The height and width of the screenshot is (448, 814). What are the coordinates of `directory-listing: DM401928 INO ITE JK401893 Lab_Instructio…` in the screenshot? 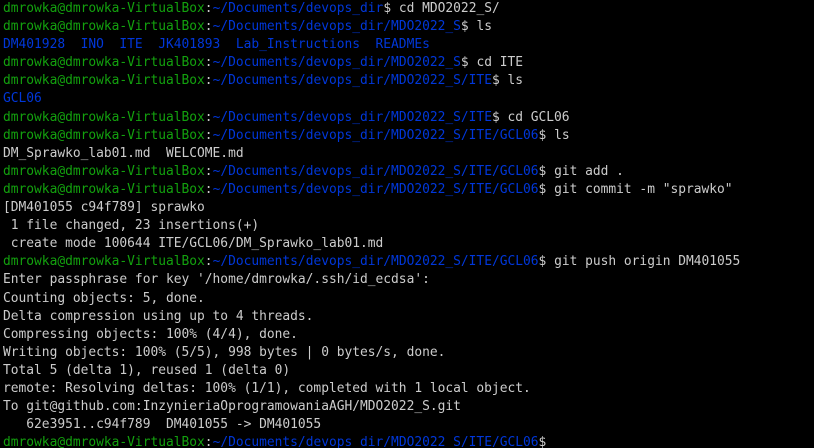 It's located at (216, 45).